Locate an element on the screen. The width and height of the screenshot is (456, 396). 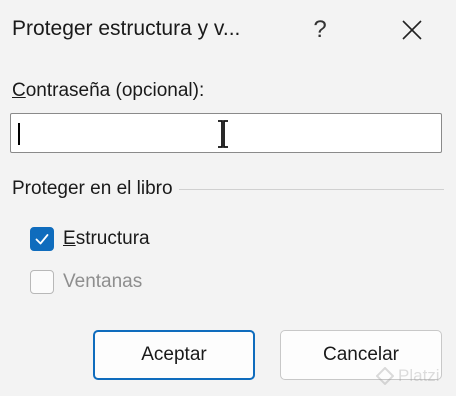
group-label: Proteger en el libro is located at coordinates (95, 189).